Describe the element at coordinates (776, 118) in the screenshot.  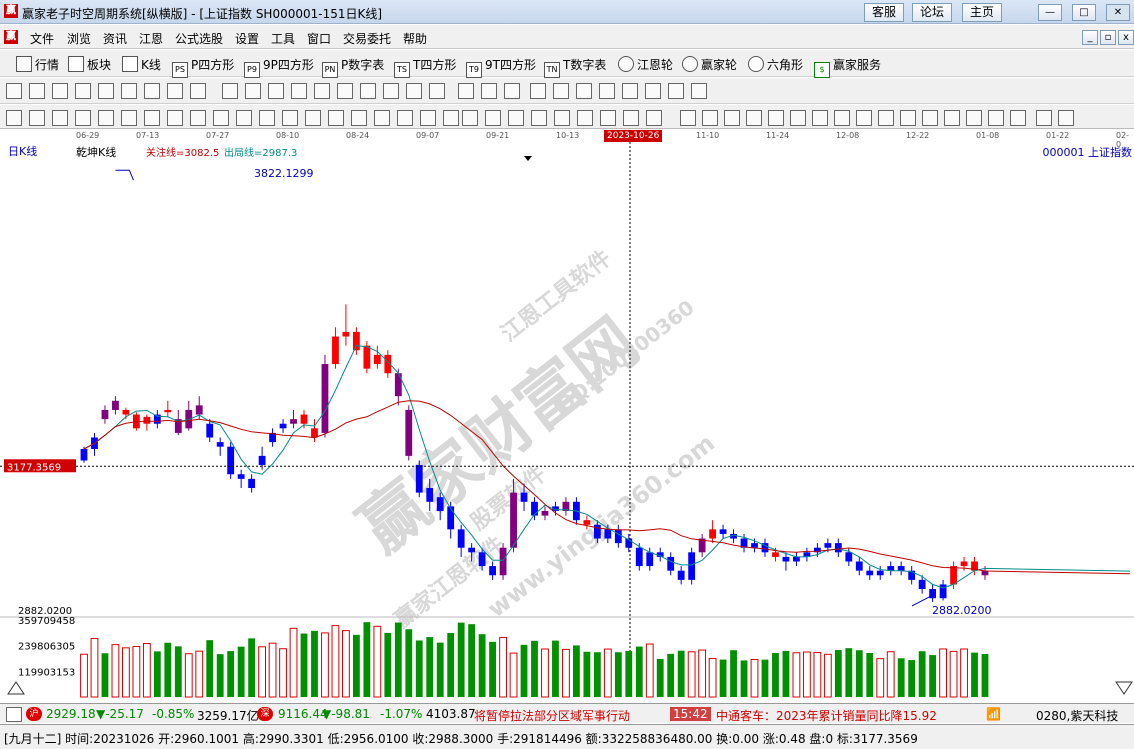
I see `util-tool-33-icon` at that location.